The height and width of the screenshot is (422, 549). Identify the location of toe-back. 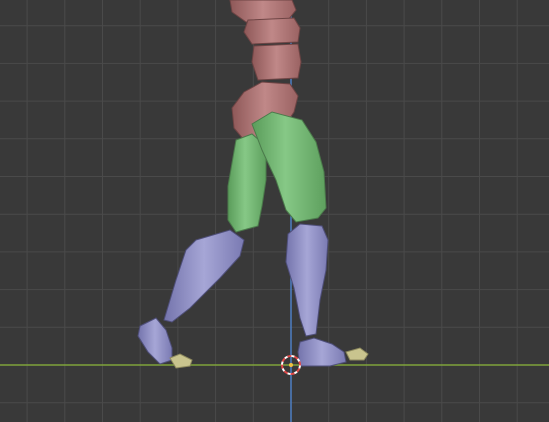
(181, 361).